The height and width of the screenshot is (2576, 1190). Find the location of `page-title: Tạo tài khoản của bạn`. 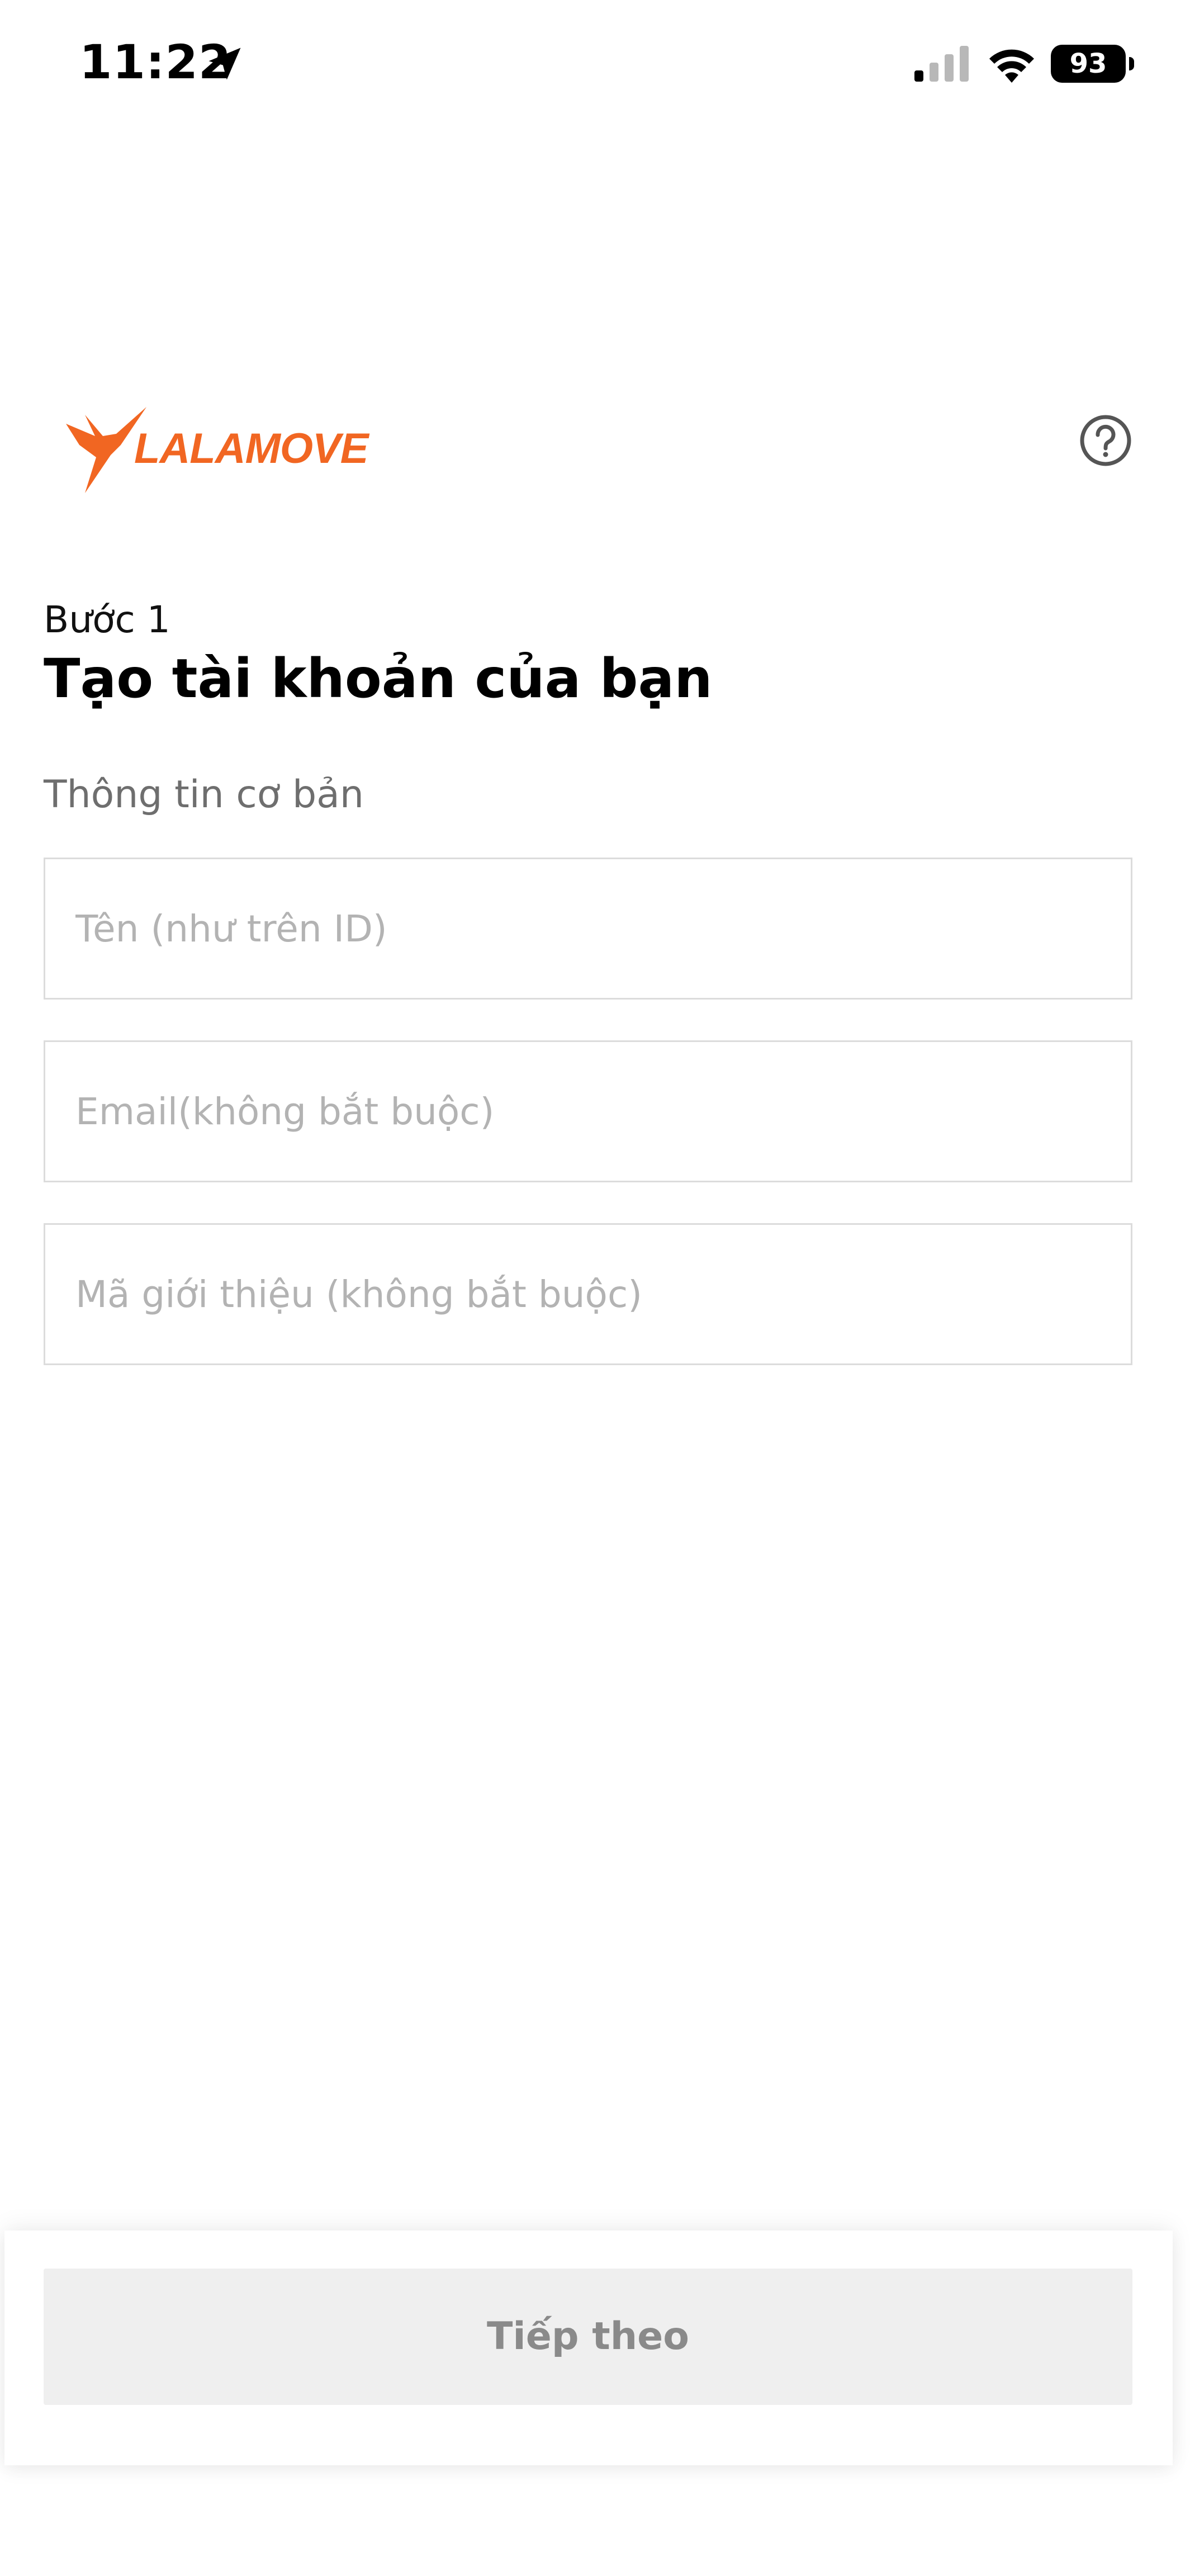

page-title: Tạo tài khoản của bạn is located at coordinates (378, 678).